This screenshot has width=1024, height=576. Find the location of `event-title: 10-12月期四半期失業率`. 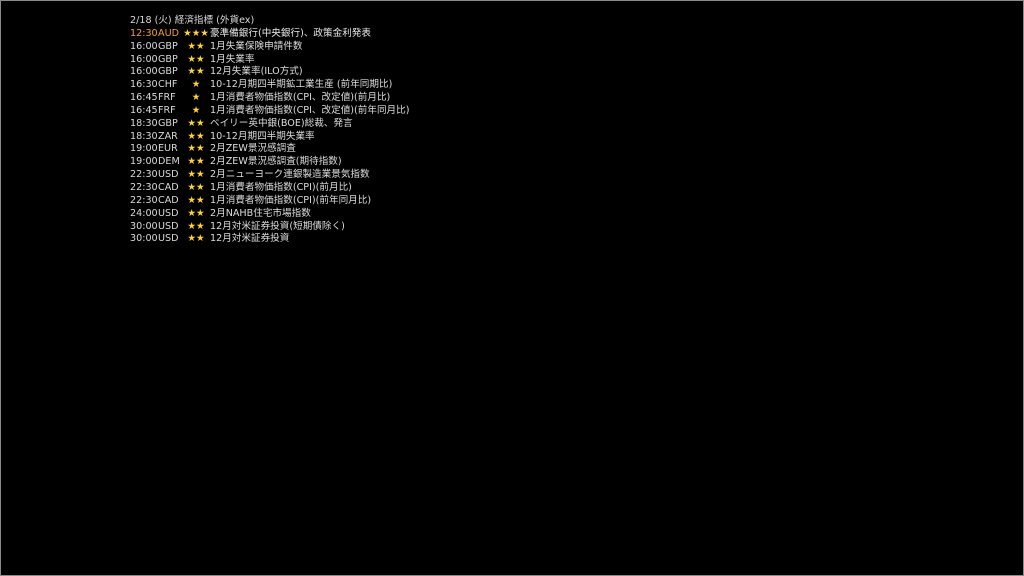

event-title: 10-12月期四半期失業率 is located at coordinates (262, 136).